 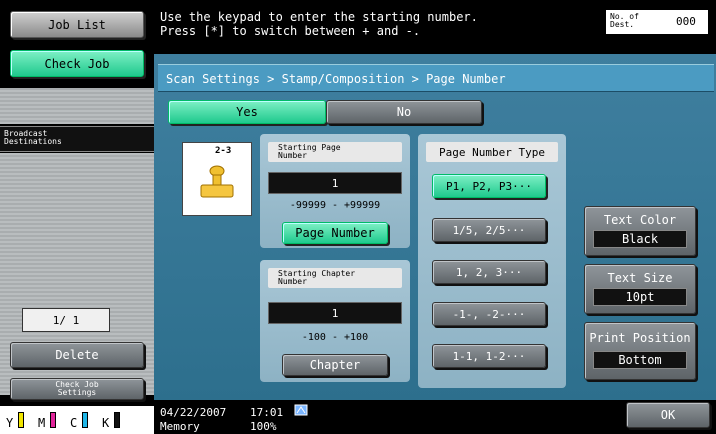 I want to click on job-list-button: Job List, so click(x=77, y=24).